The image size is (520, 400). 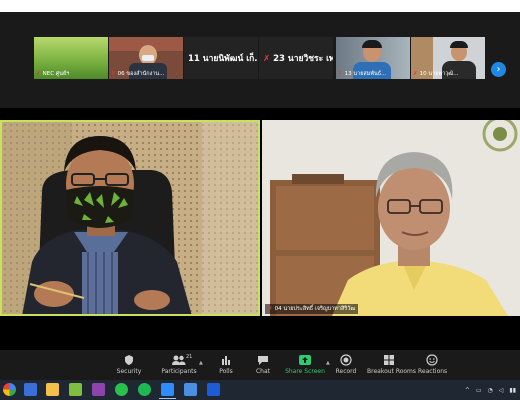 What do you see at coordinates (189, 357) in the screenshot?
I see `participants-count: 21` at bounding box center [189, 357].